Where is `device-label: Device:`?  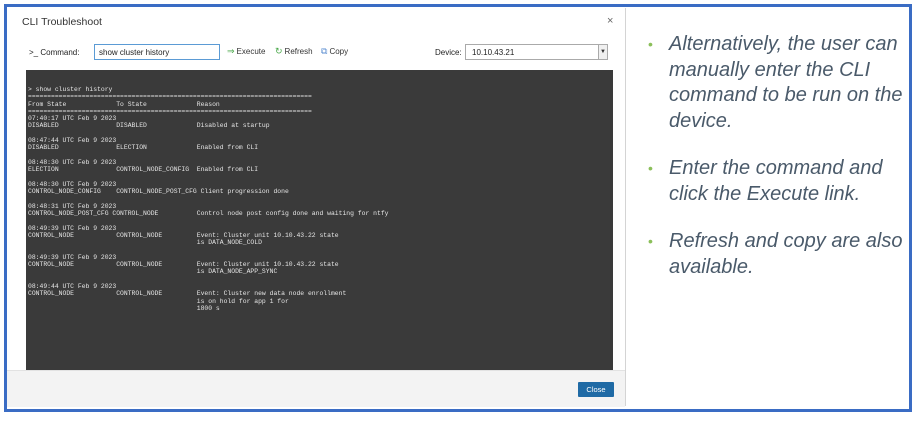 device-label: Device: is located at coordinates (448, 52).